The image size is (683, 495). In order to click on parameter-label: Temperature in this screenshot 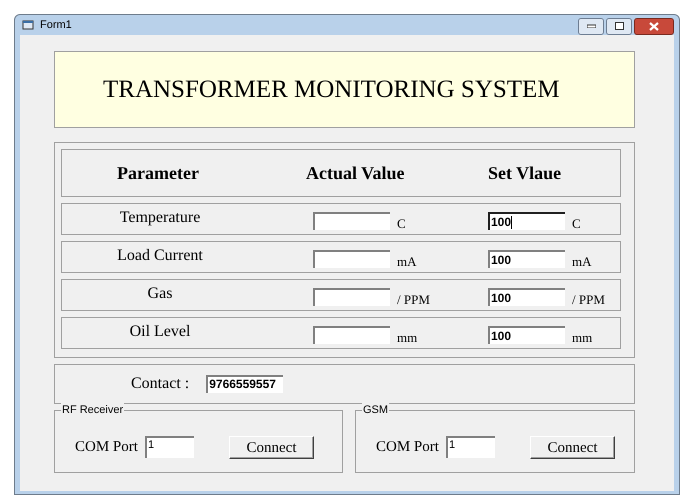, I will do `click(160, 218)`.